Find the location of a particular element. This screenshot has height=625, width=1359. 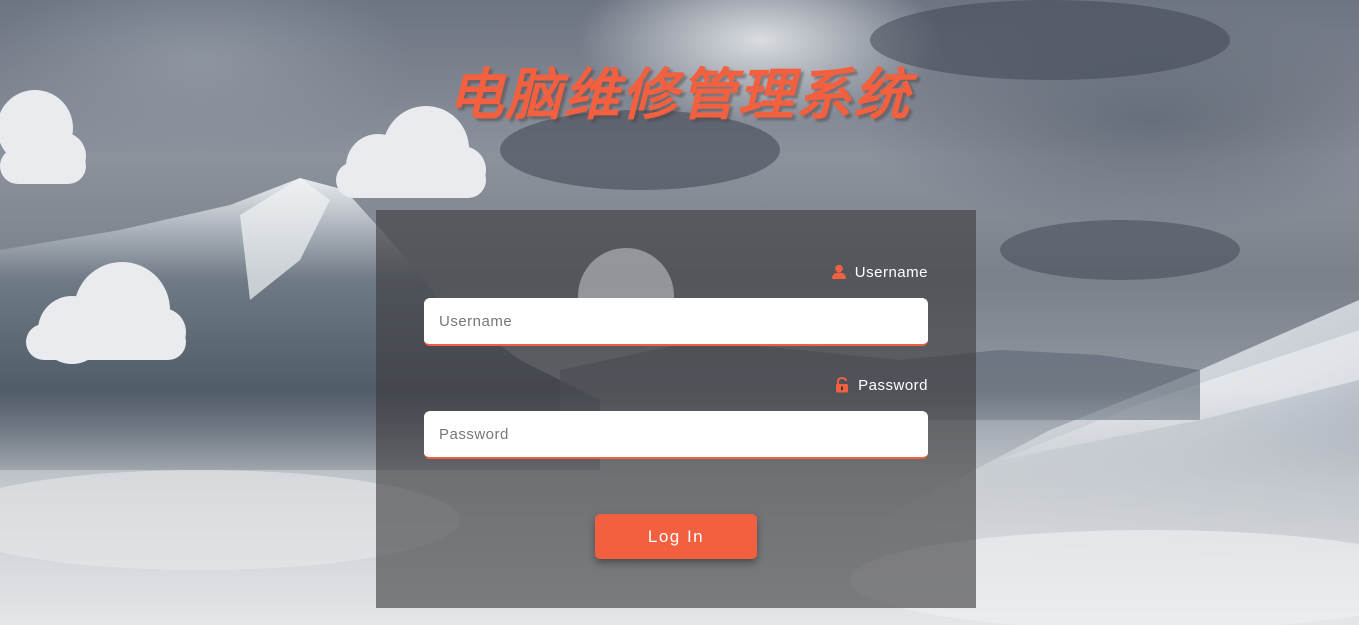

user-icon is located at coordinates (838, 271).